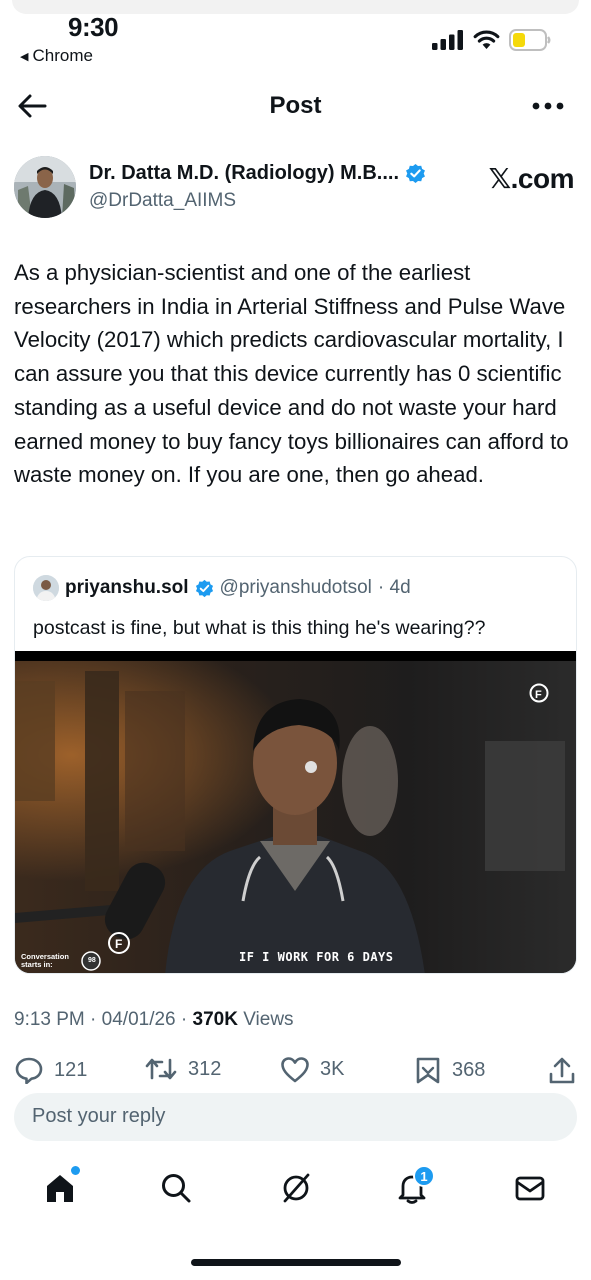 The height and width of the screenshot is (1280, 591). Describe the element at coordinates (162, 201) in the screenshot. I see `author-handle: @DrDatta_AIIMS` at that location.